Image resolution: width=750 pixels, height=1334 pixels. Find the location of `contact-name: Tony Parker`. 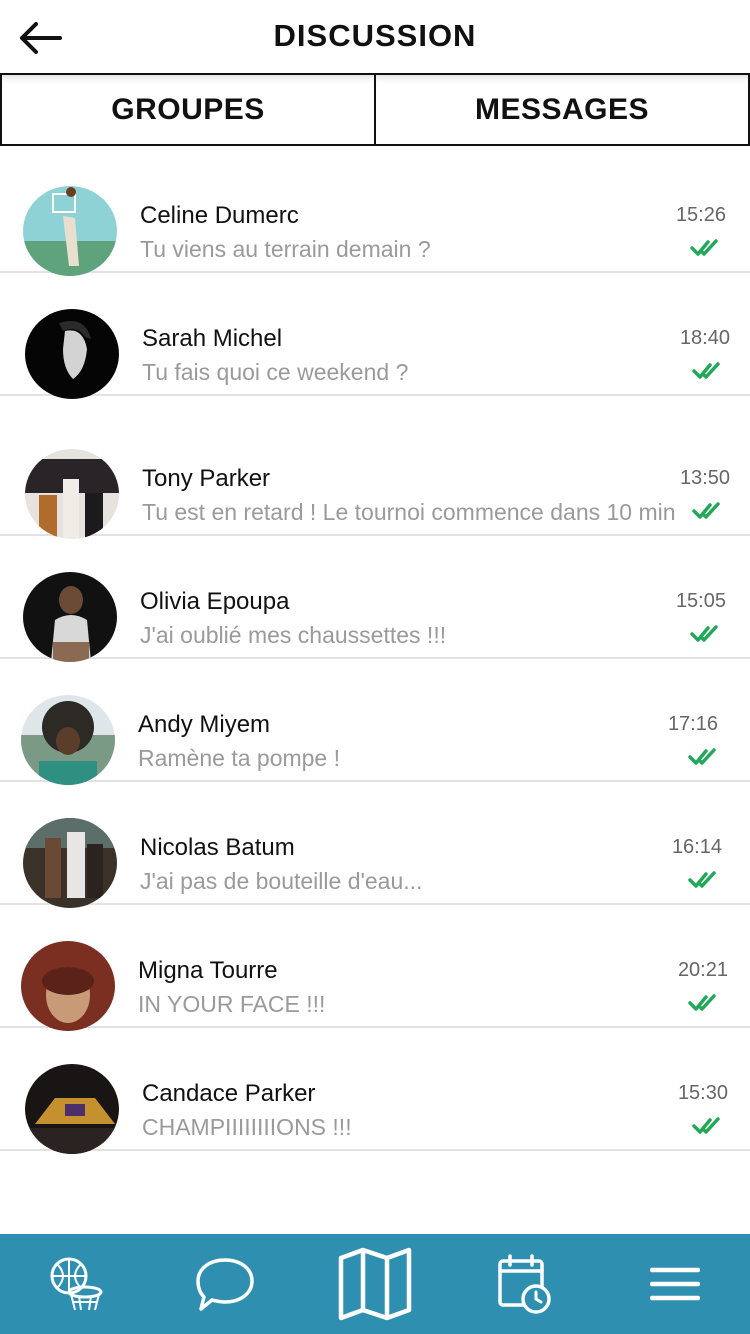

contact-name: Tony Parker is located at coordinates (206, 478).